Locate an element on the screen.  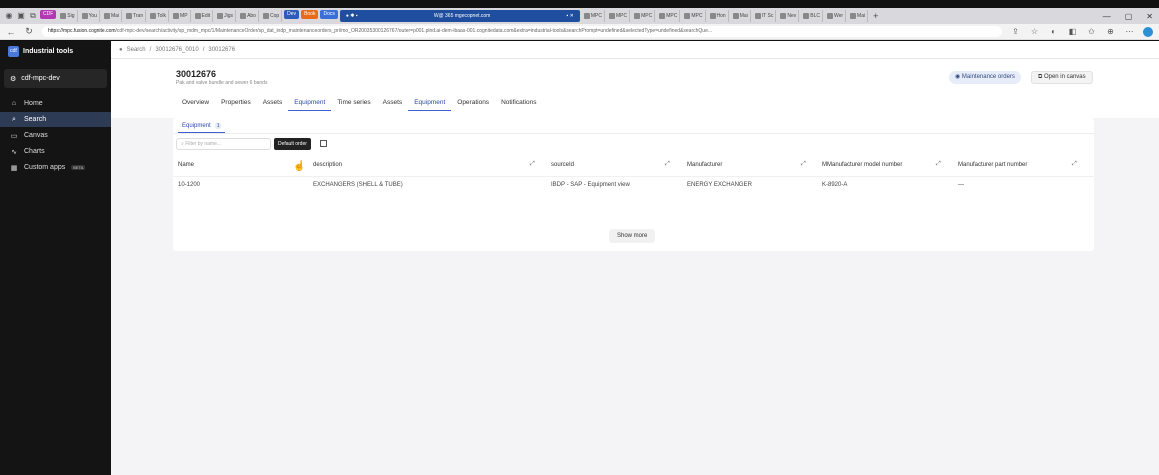
browser-tab-4: Tran is located at coordinates (135, 16).